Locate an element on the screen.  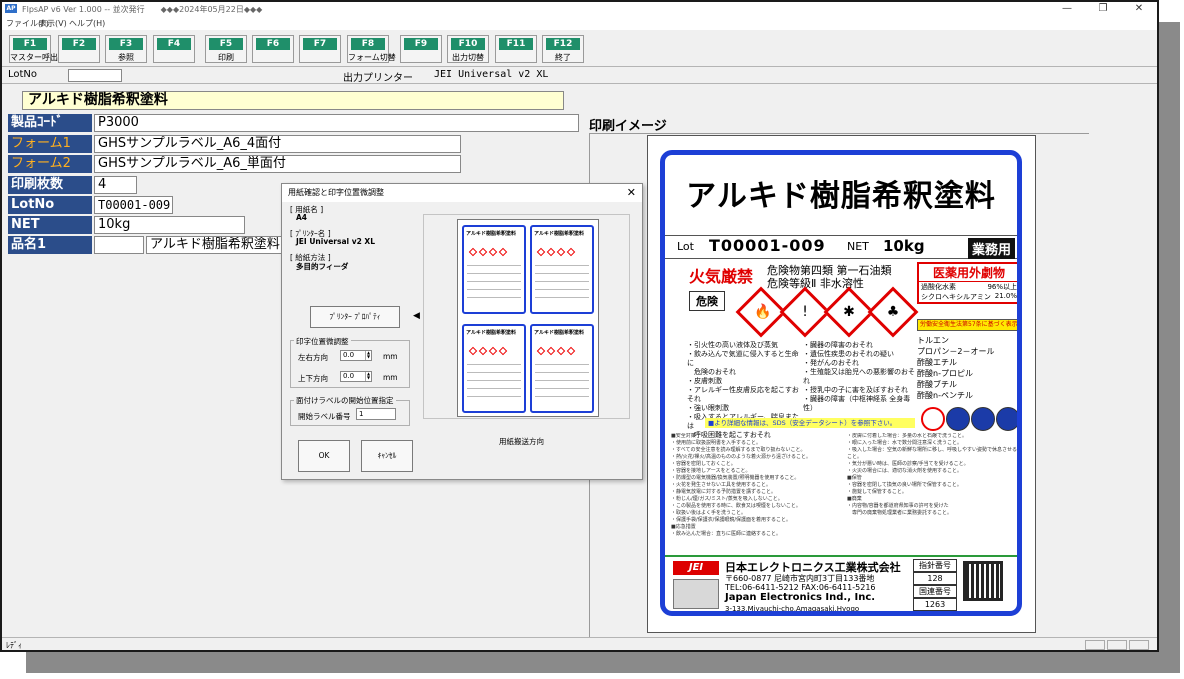
label-poison-box: 医薬用外劇物 過酸化水素 96%以上 シクロヘキシルアミン 21.0% is located at coordinates (967, 283).